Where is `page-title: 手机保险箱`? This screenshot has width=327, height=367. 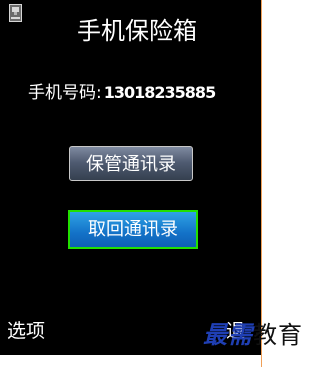
page-title: 手机保险箱 is located at coordinates (137, 31).